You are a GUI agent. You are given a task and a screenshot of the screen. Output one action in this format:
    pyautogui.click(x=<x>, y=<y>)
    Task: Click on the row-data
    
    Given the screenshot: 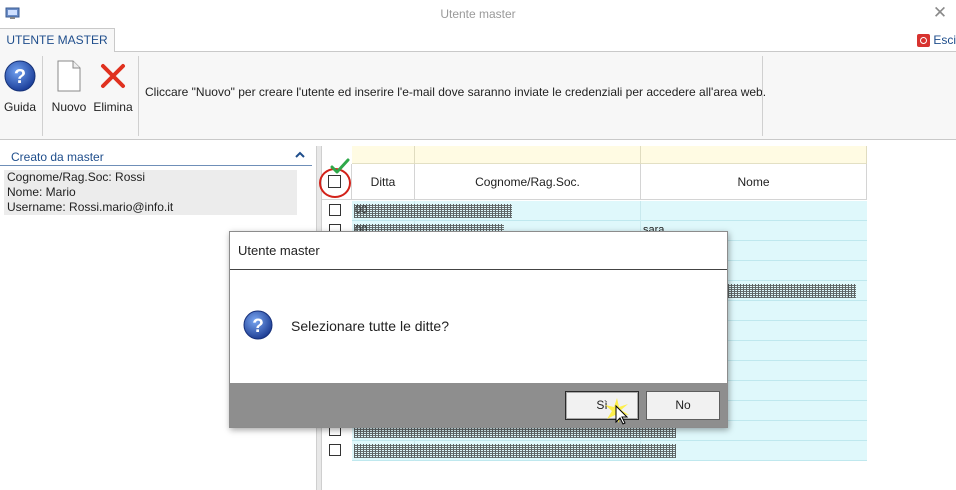 What is the action you would take?
    pyautogui.click(x=609, y=451)
    